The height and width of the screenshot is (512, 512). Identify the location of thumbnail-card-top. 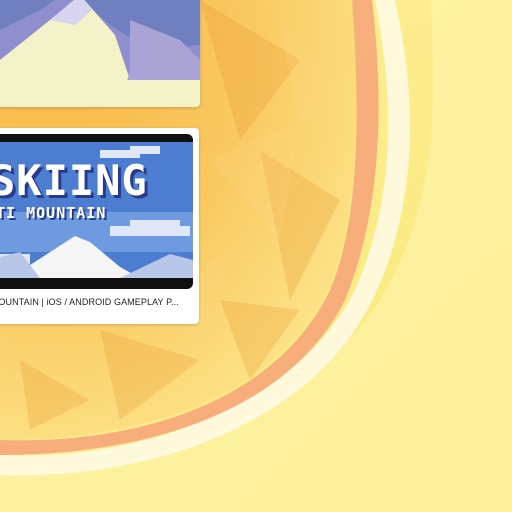
(100, 53).